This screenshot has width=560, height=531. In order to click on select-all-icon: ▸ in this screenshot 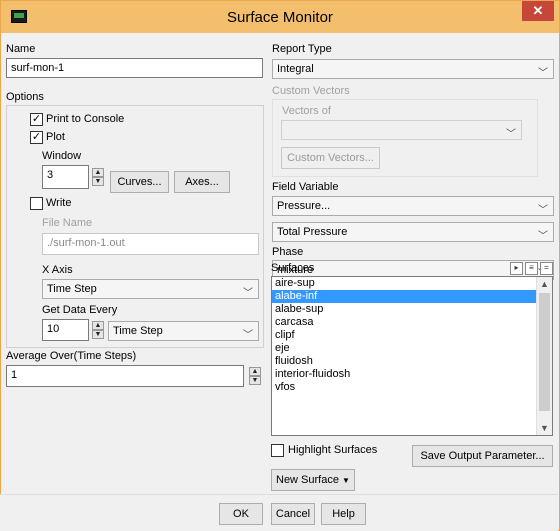, I will do `click(516, 268)`.